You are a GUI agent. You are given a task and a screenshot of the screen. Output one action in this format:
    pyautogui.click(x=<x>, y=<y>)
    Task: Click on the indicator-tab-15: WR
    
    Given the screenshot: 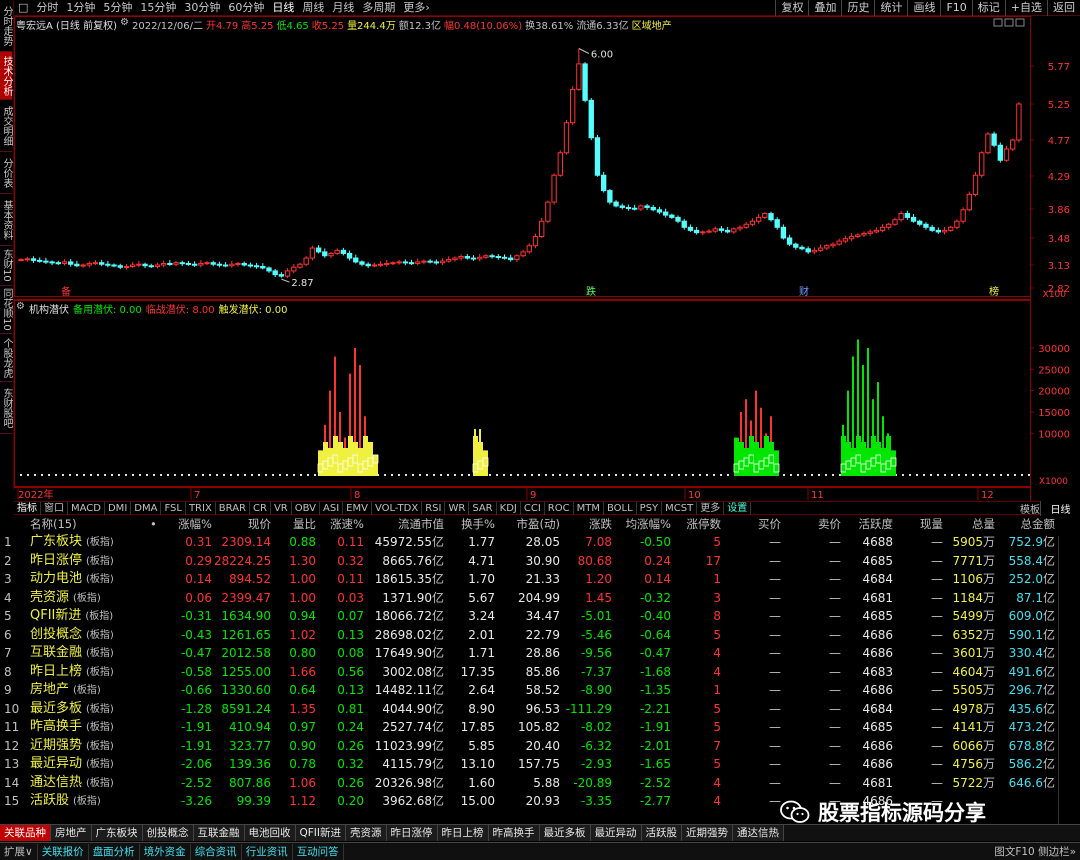 What is the action you would take?
    pyautogui.click(x=457, y=508)
    